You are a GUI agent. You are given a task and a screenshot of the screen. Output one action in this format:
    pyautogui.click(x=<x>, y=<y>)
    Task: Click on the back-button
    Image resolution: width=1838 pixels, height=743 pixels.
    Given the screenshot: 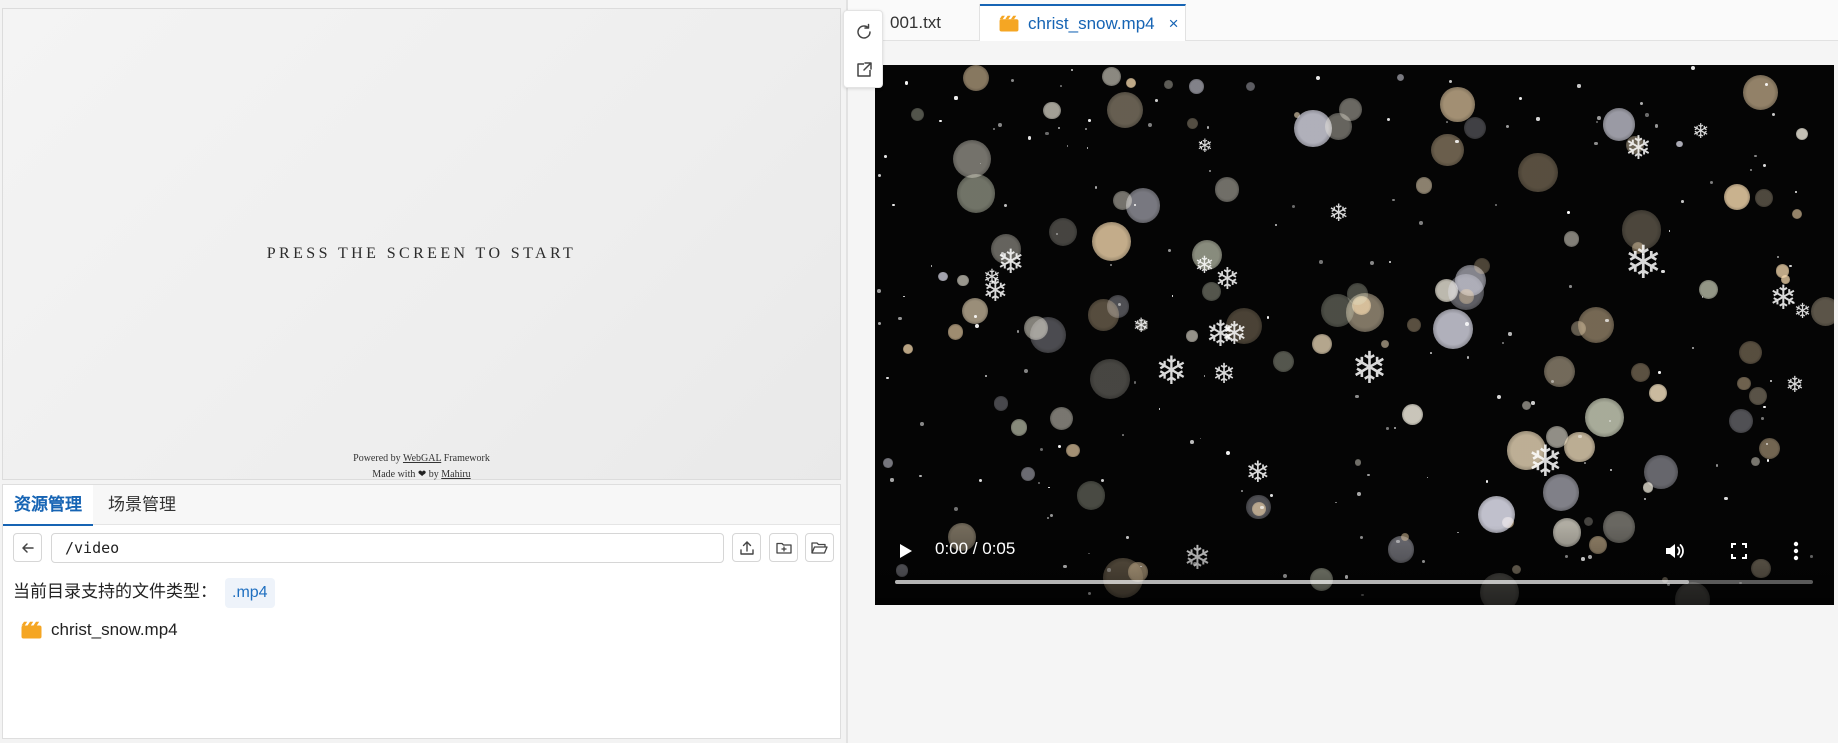 What is the action you would take?
    pyautogui.click(x=27, y=547)
    